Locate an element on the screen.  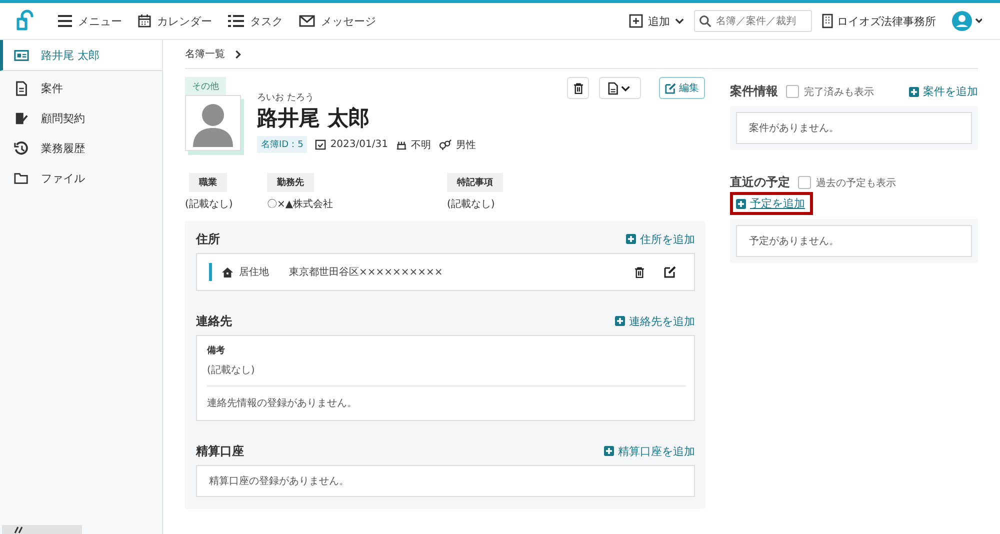
checkbox-label: 完了済みも表示 is located at coordinates (839, 92).